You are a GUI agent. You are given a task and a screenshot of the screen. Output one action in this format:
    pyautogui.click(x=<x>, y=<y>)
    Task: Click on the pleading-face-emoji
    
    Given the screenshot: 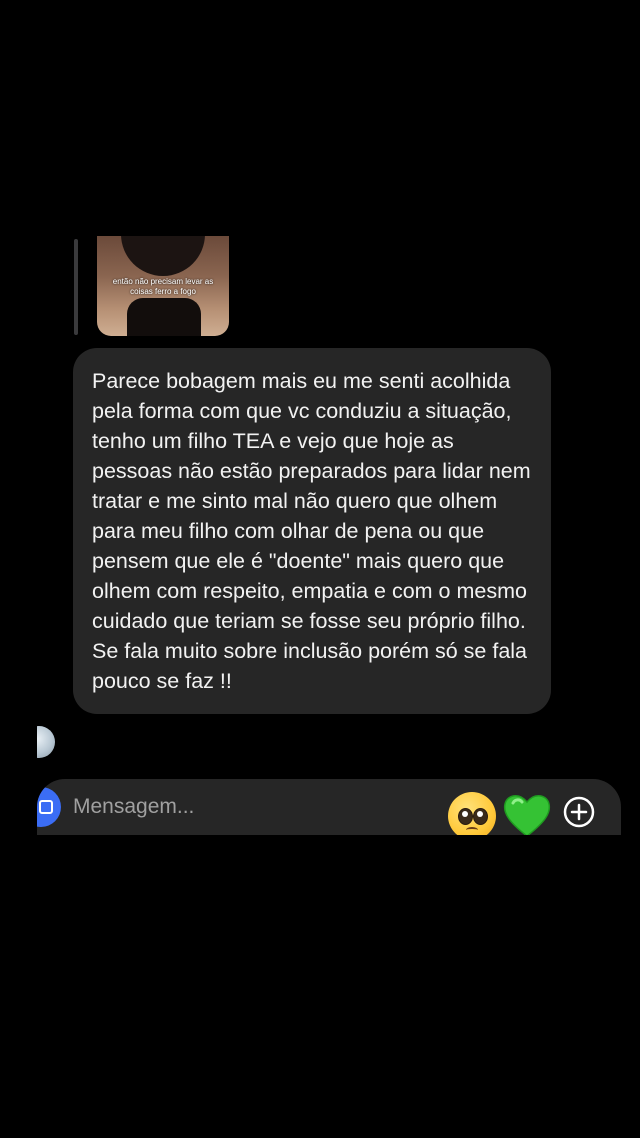 What is the action you would take?
    pyautogui.click(x=472, y=813)
    